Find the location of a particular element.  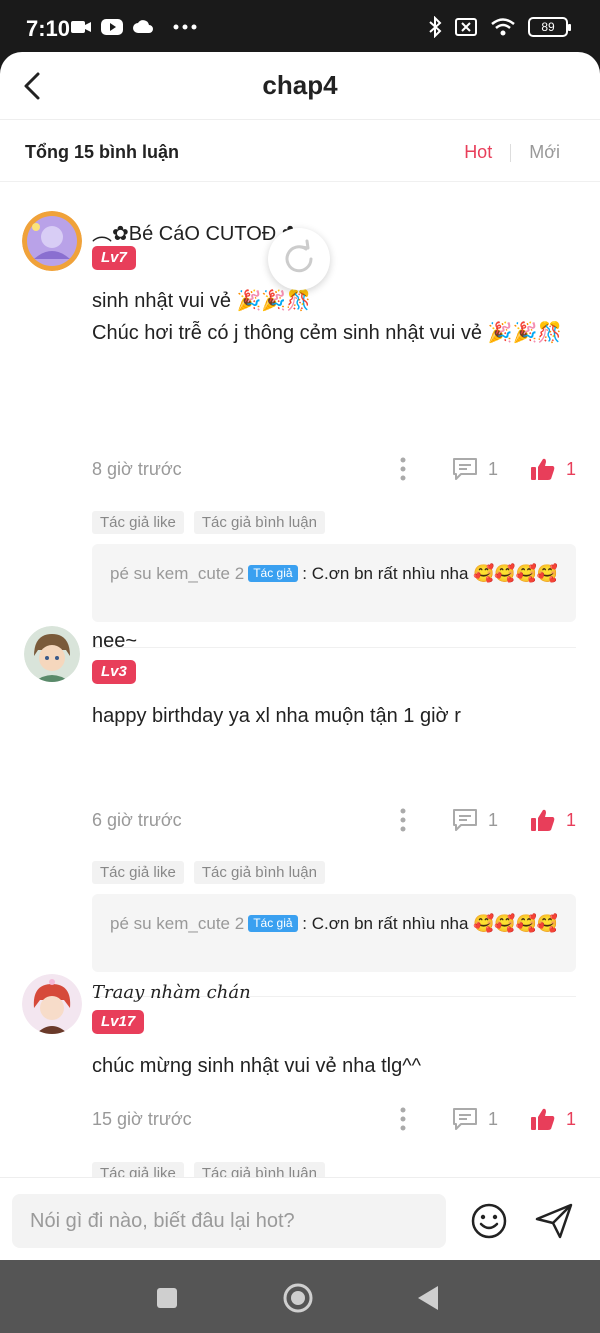

comment-time: 6 giờ trước is located at coordinates (137, 820).